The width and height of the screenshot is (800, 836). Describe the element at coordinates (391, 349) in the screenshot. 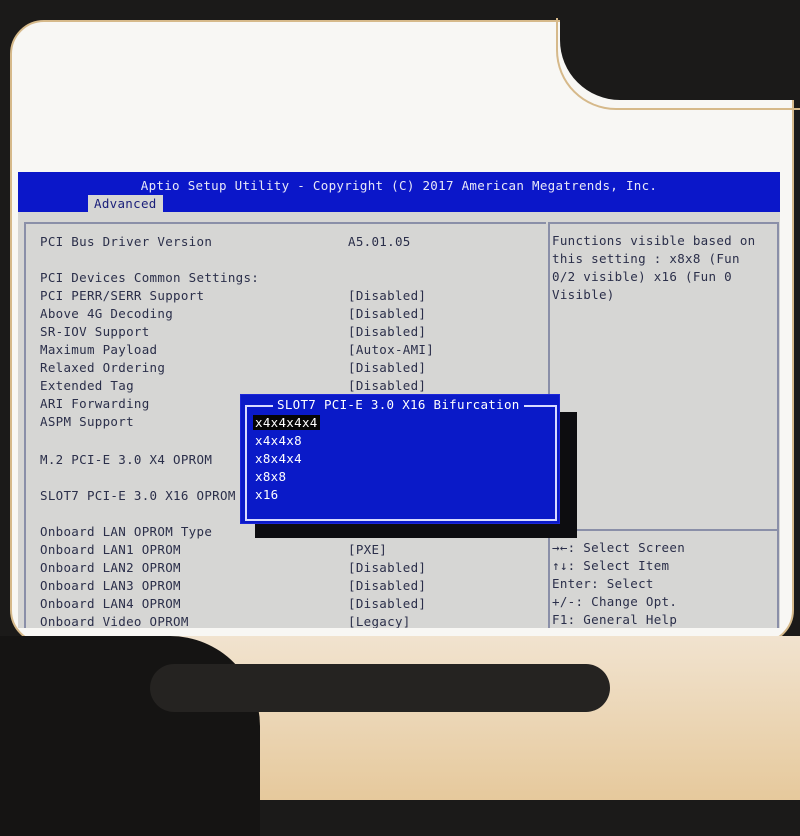

I see `setting-value: [Autox-AMI]` at that location.